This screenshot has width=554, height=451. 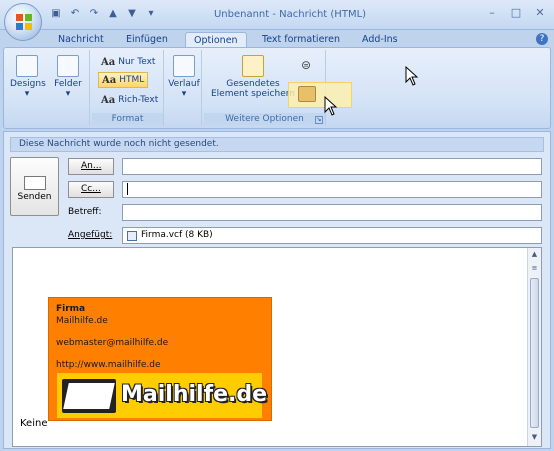 What do you see at coordinates (109, 80) in the screenshot?
I see `html-format-icon: Aa` at bounding box center [109, 80].